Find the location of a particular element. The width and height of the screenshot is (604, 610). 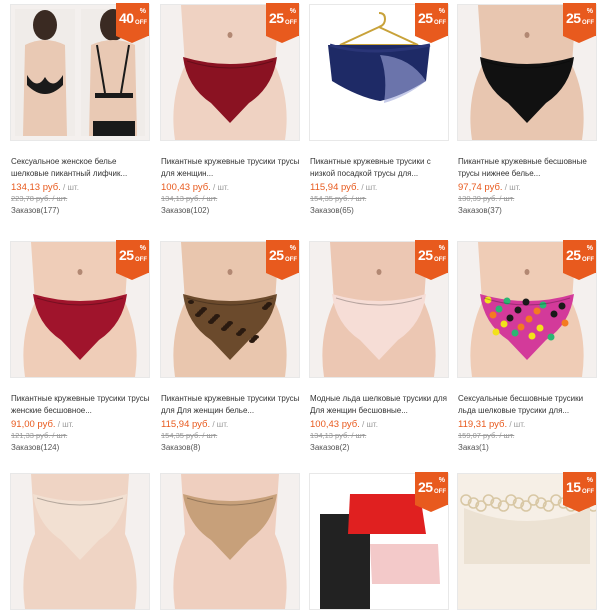

old-price: 121,33 руб. / шт. is located at coordinates (39, 435).